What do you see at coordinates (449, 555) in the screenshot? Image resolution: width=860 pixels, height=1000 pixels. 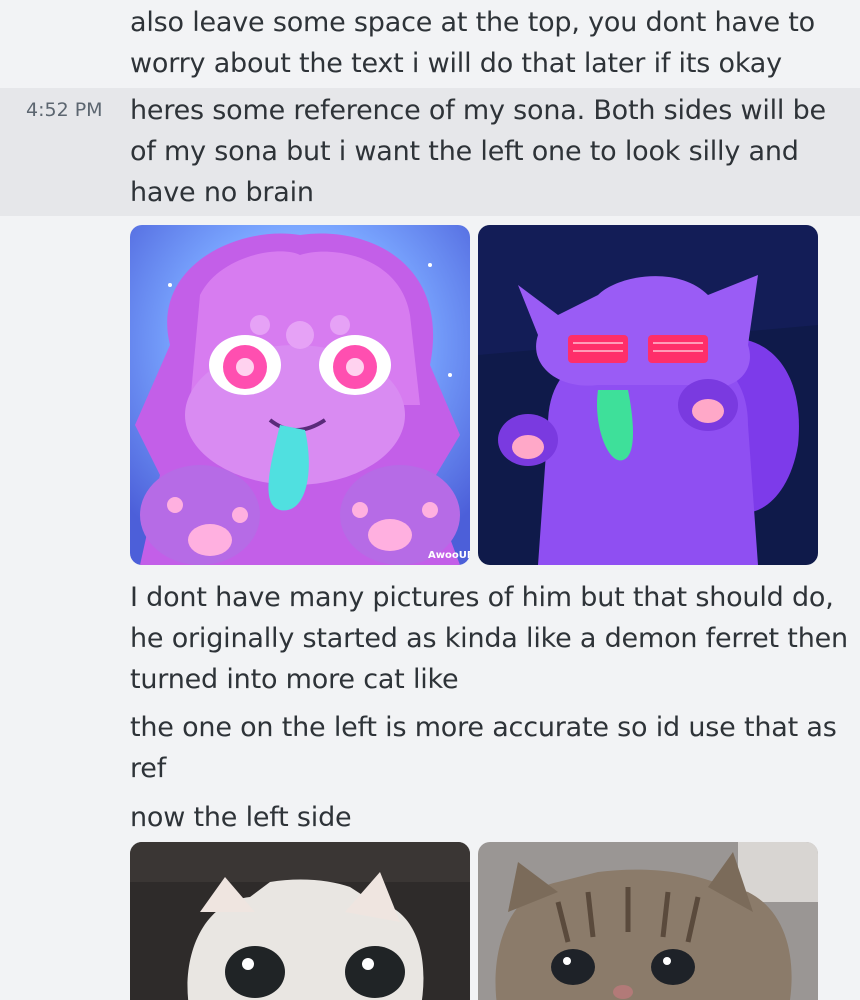 I see `artist-signature: AwooUF` at bounding box center [449, 555].